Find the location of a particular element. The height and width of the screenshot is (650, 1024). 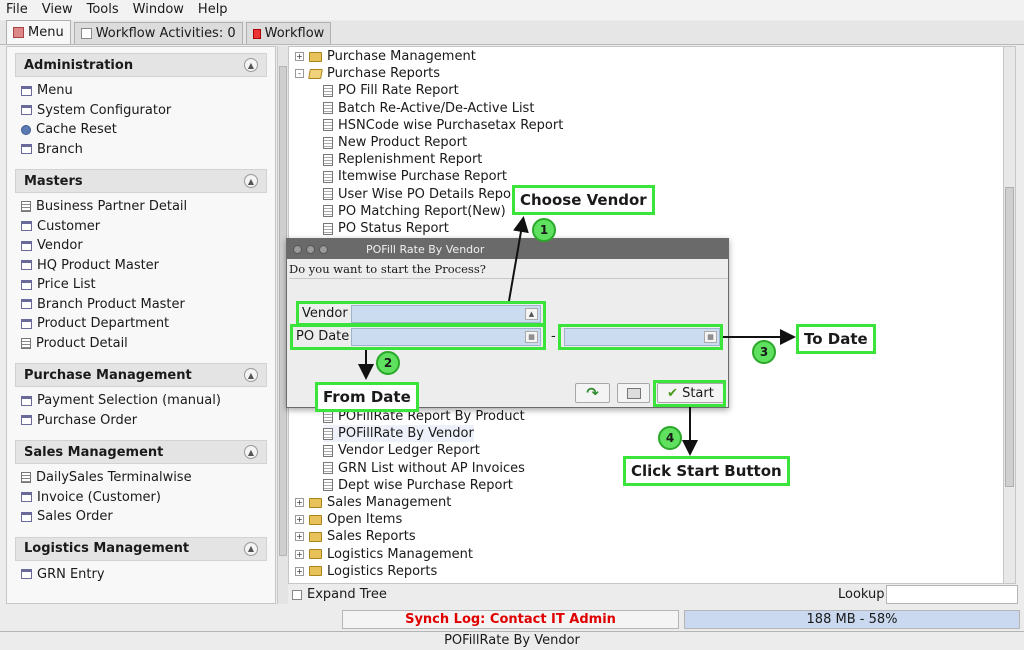

sidebar-section-header: Purchase Management ▲ is located at coordinates (141, 375).